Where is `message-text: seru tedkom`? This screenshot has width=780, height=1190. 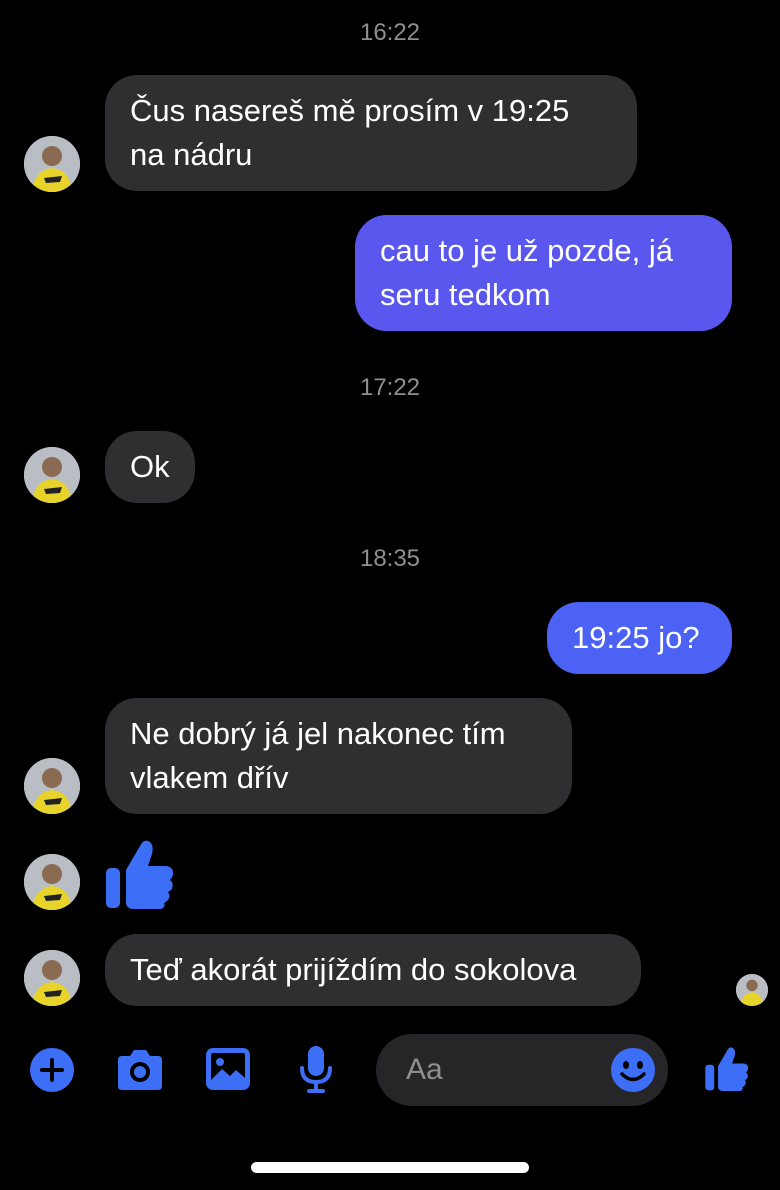
message-text: seru tedkom is located at coordinates (465, 294).